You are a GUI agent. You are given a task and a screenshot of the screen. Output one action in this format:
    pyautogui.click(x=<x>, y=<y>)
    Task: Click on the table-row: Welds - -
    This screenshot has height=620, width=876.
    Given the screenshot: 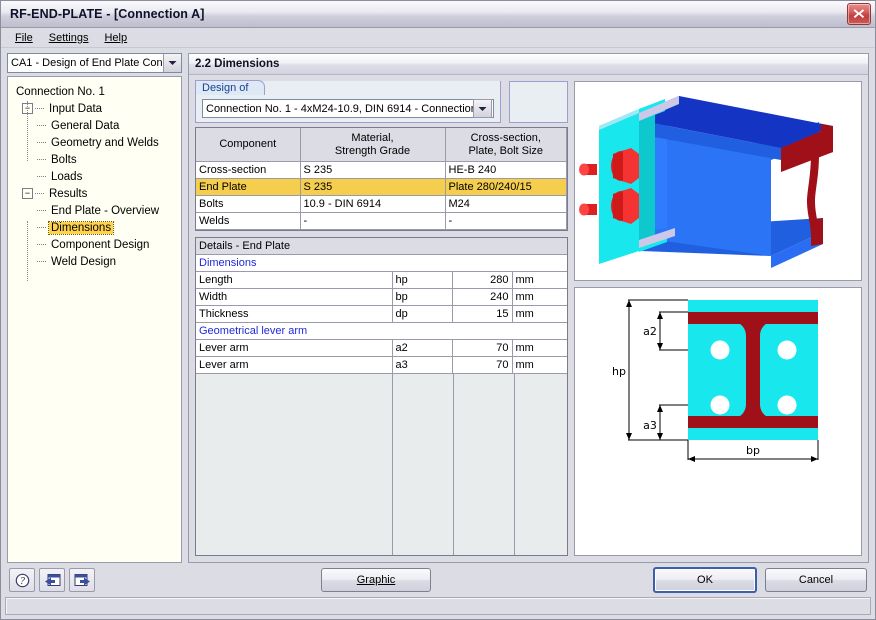 What is the action you would take?
    pyautogui.click(x=381, y=221)
    